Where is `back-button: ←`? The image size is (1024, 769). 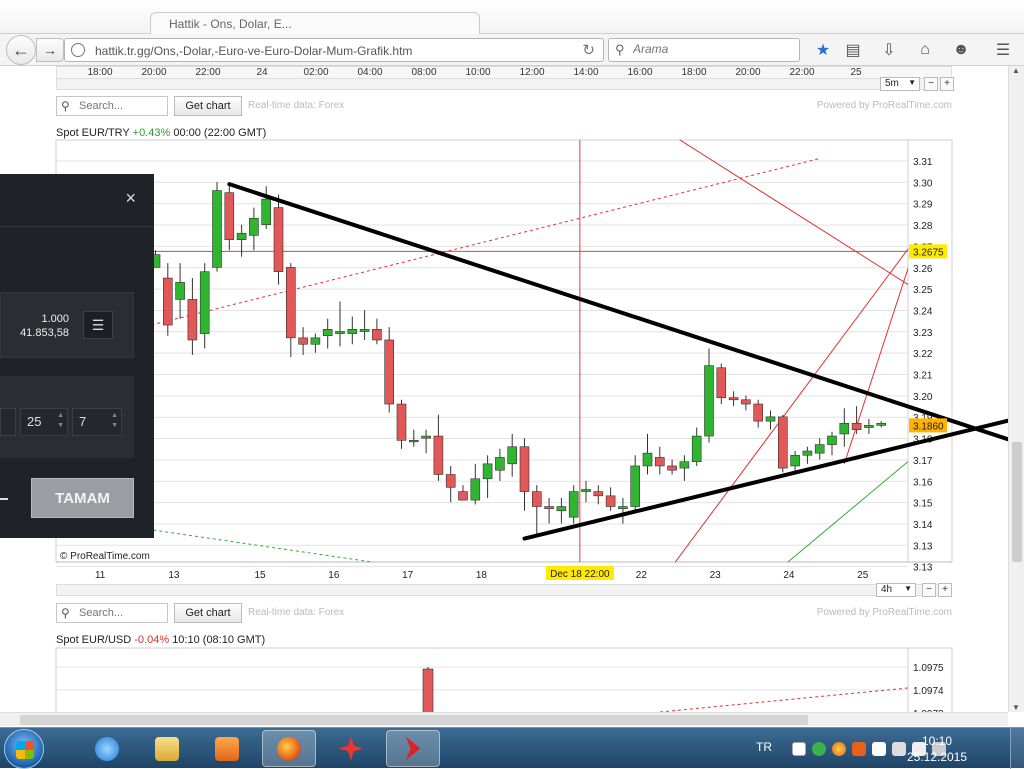 back-button: ← is located at coordinates (21, 50).